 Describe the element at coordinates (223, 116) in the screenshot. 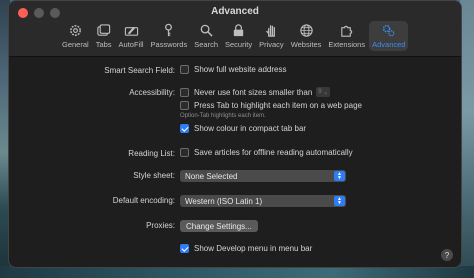

I see `press-tab-hint: Option-Tab highlights each item.` at that location.